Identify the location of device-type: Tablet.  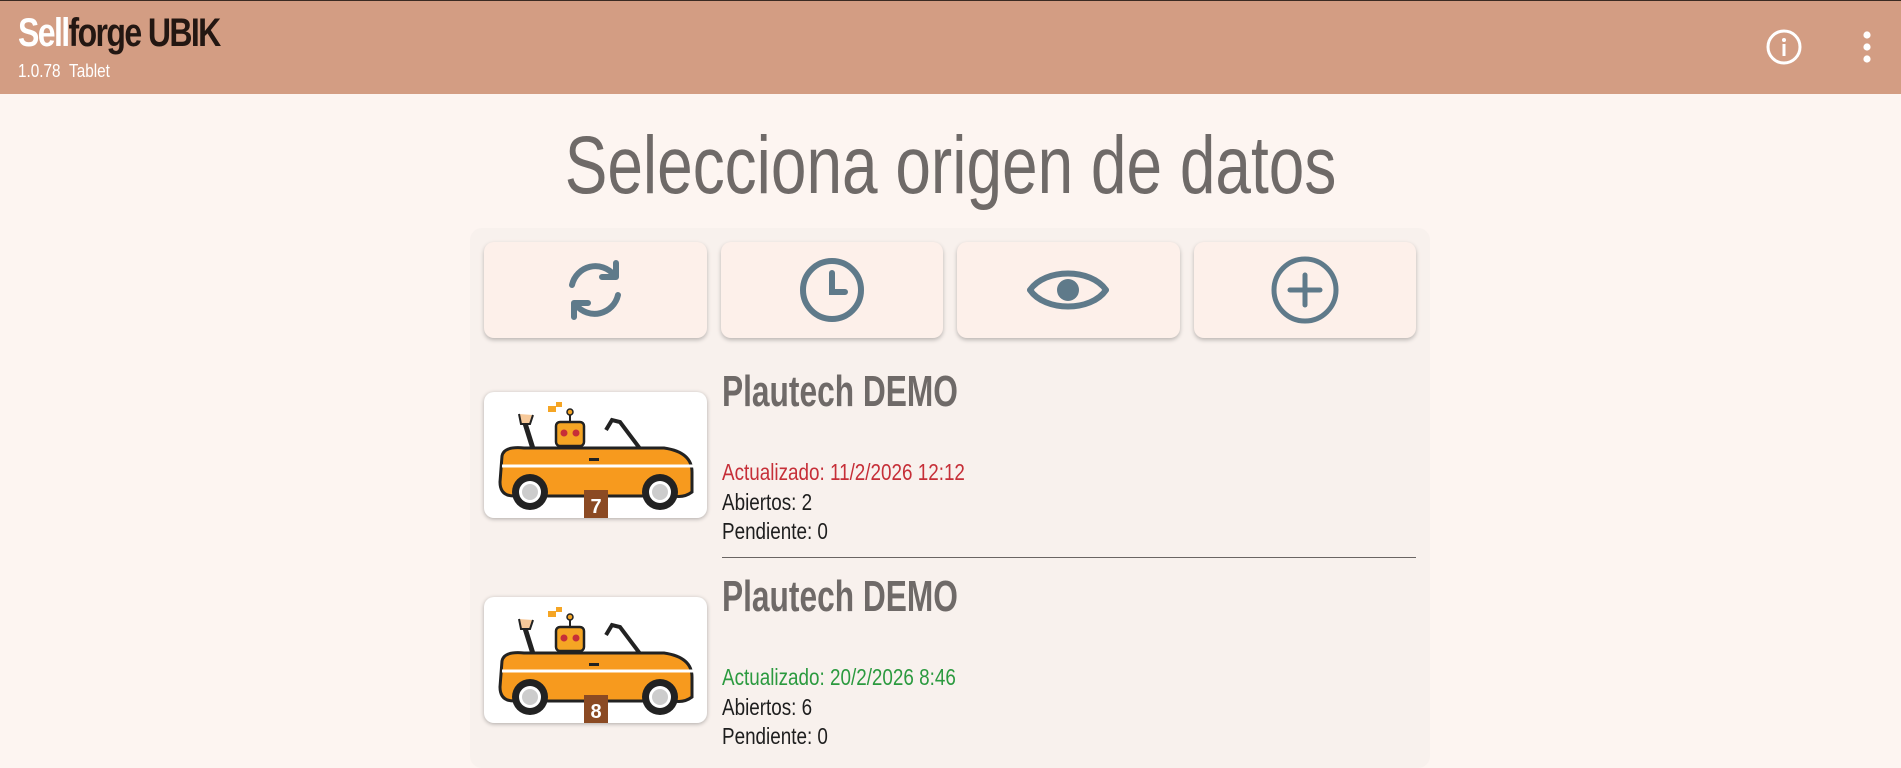
(89, 71).